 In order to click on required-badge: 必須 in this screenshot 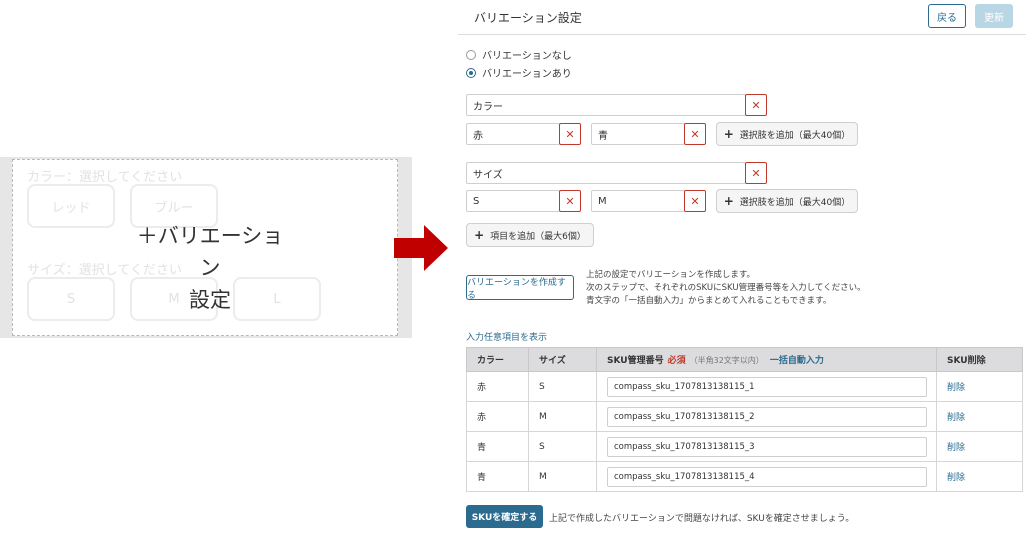, I will do `click(676, 361)`.